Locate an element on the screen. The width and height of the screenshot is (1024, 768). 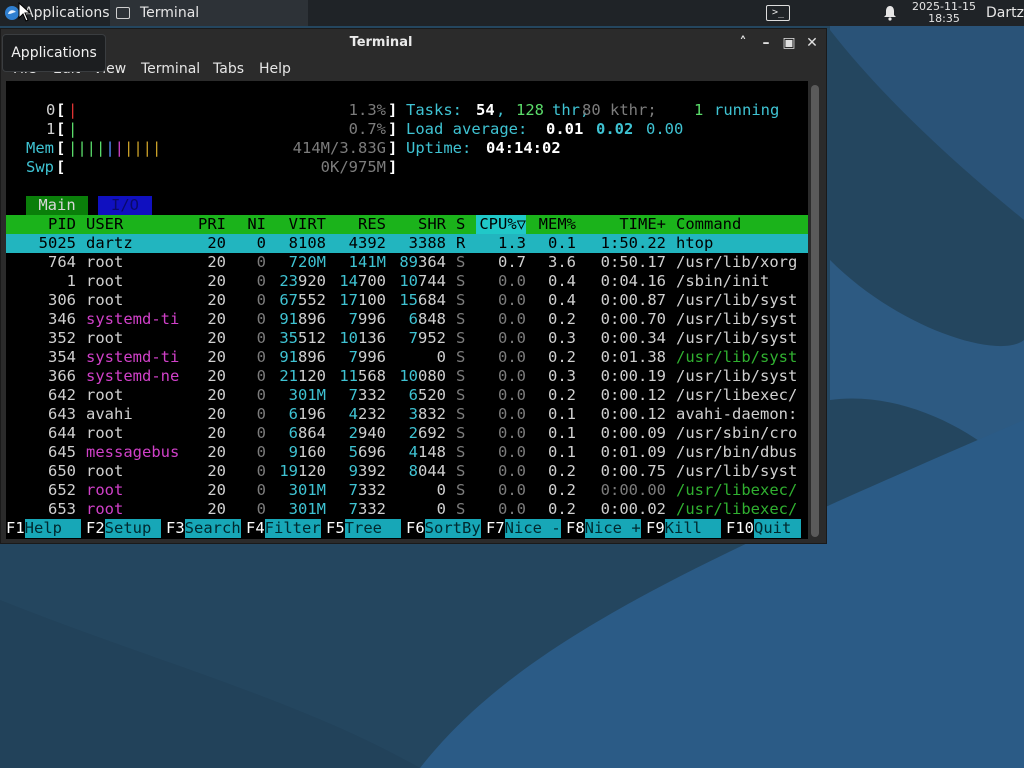
tab-main: Main is located at coordinates (57, 205).